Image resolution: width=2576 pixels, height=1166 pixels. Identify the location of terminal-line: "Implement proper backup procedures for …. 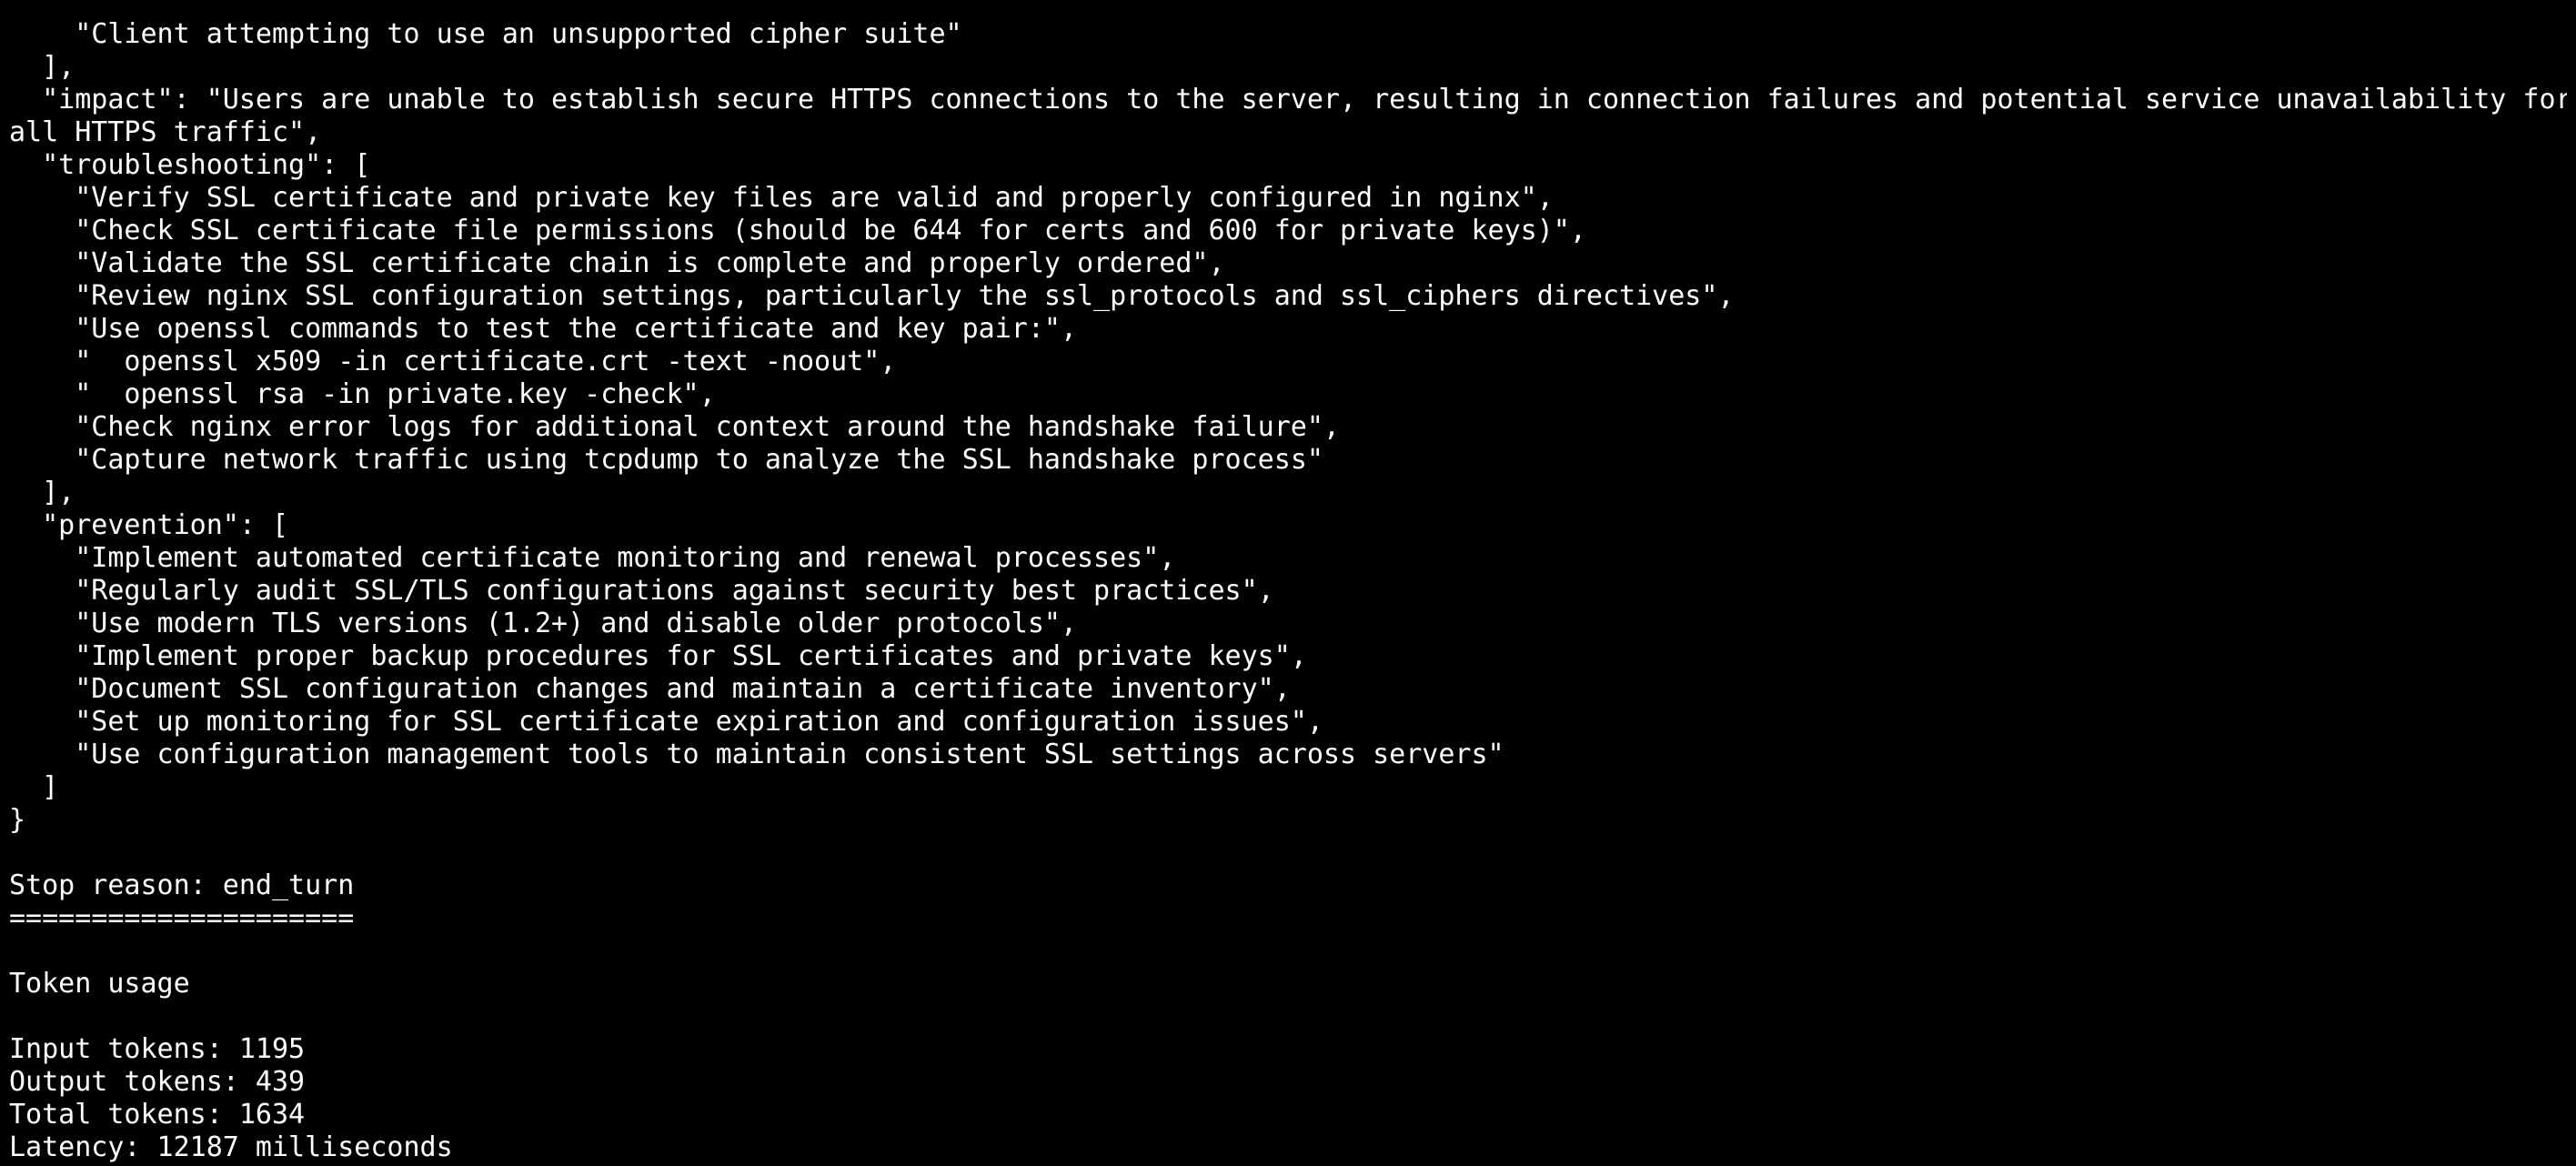
(658, 656).